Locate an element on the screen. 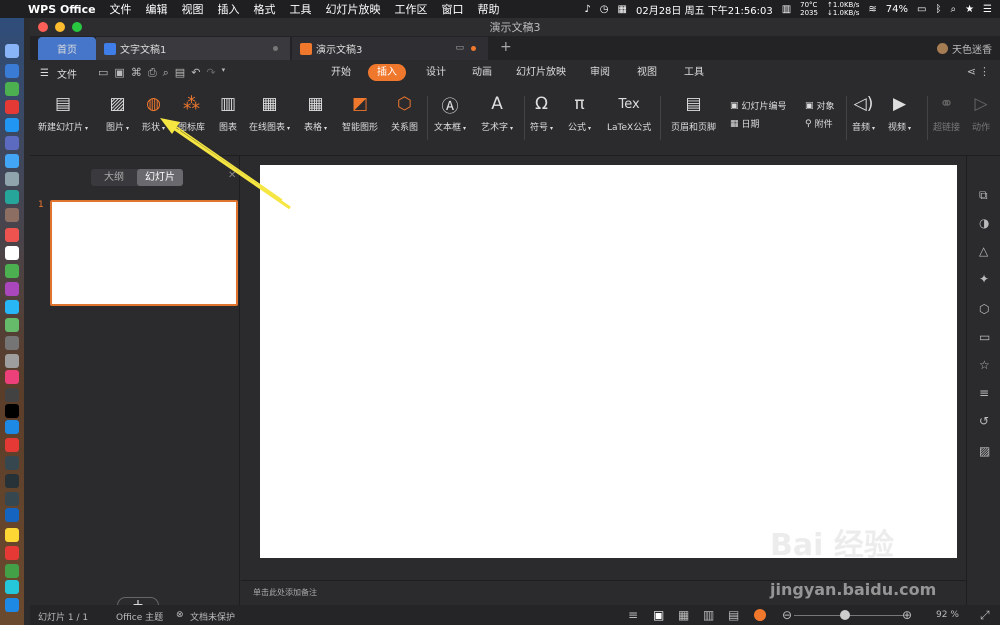 The height and width of the screenshot is (625, 1000). date-button: ▦ 日期 is located at coordinates (745, 124).